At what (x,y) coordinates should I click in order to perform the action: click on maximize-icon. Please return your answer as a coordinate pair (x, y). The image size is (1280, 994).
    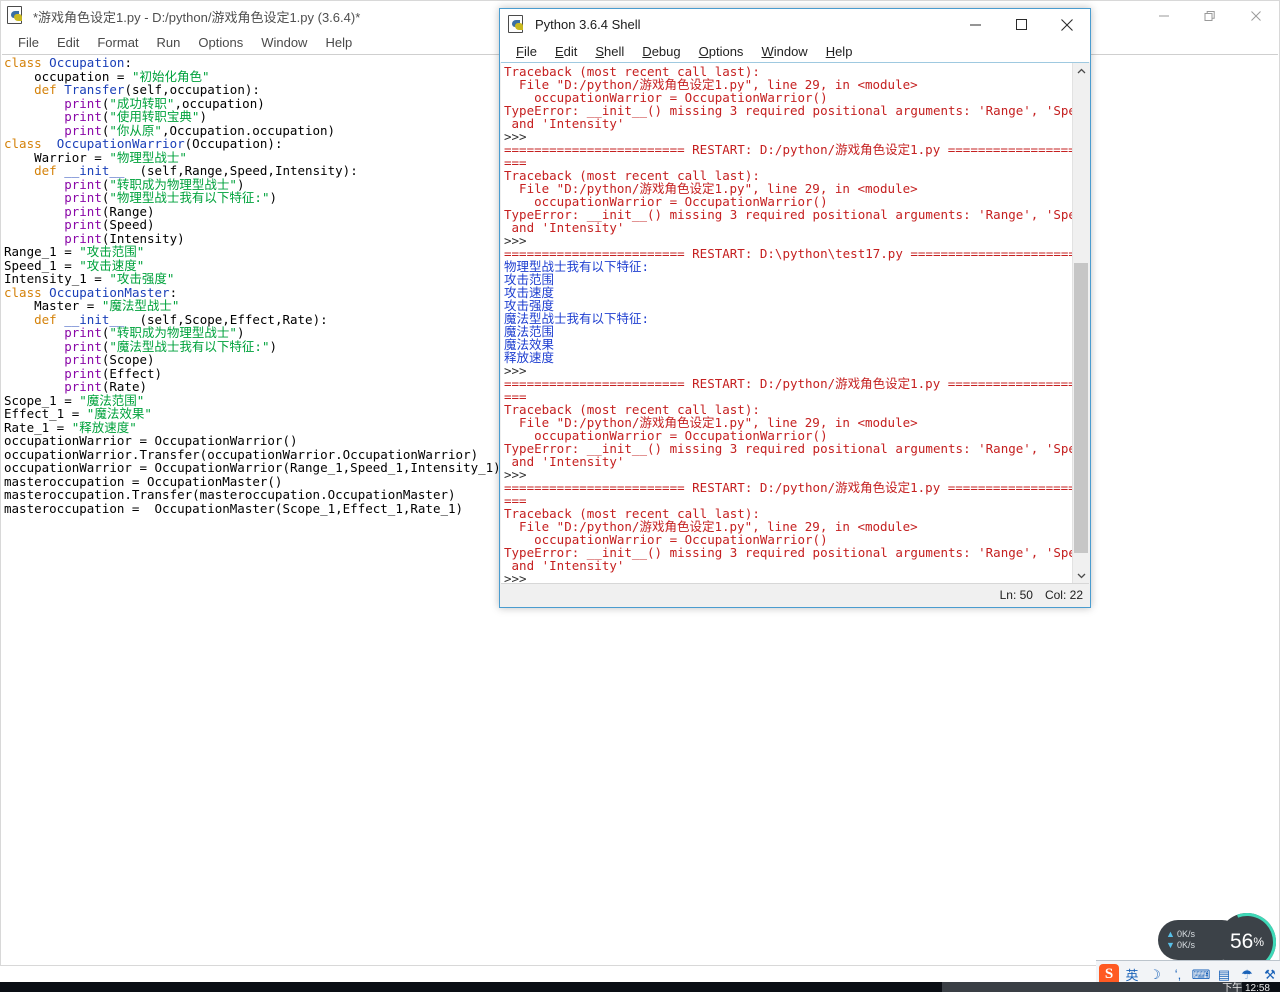
    Looking at the image, I should click on (1021, 24).